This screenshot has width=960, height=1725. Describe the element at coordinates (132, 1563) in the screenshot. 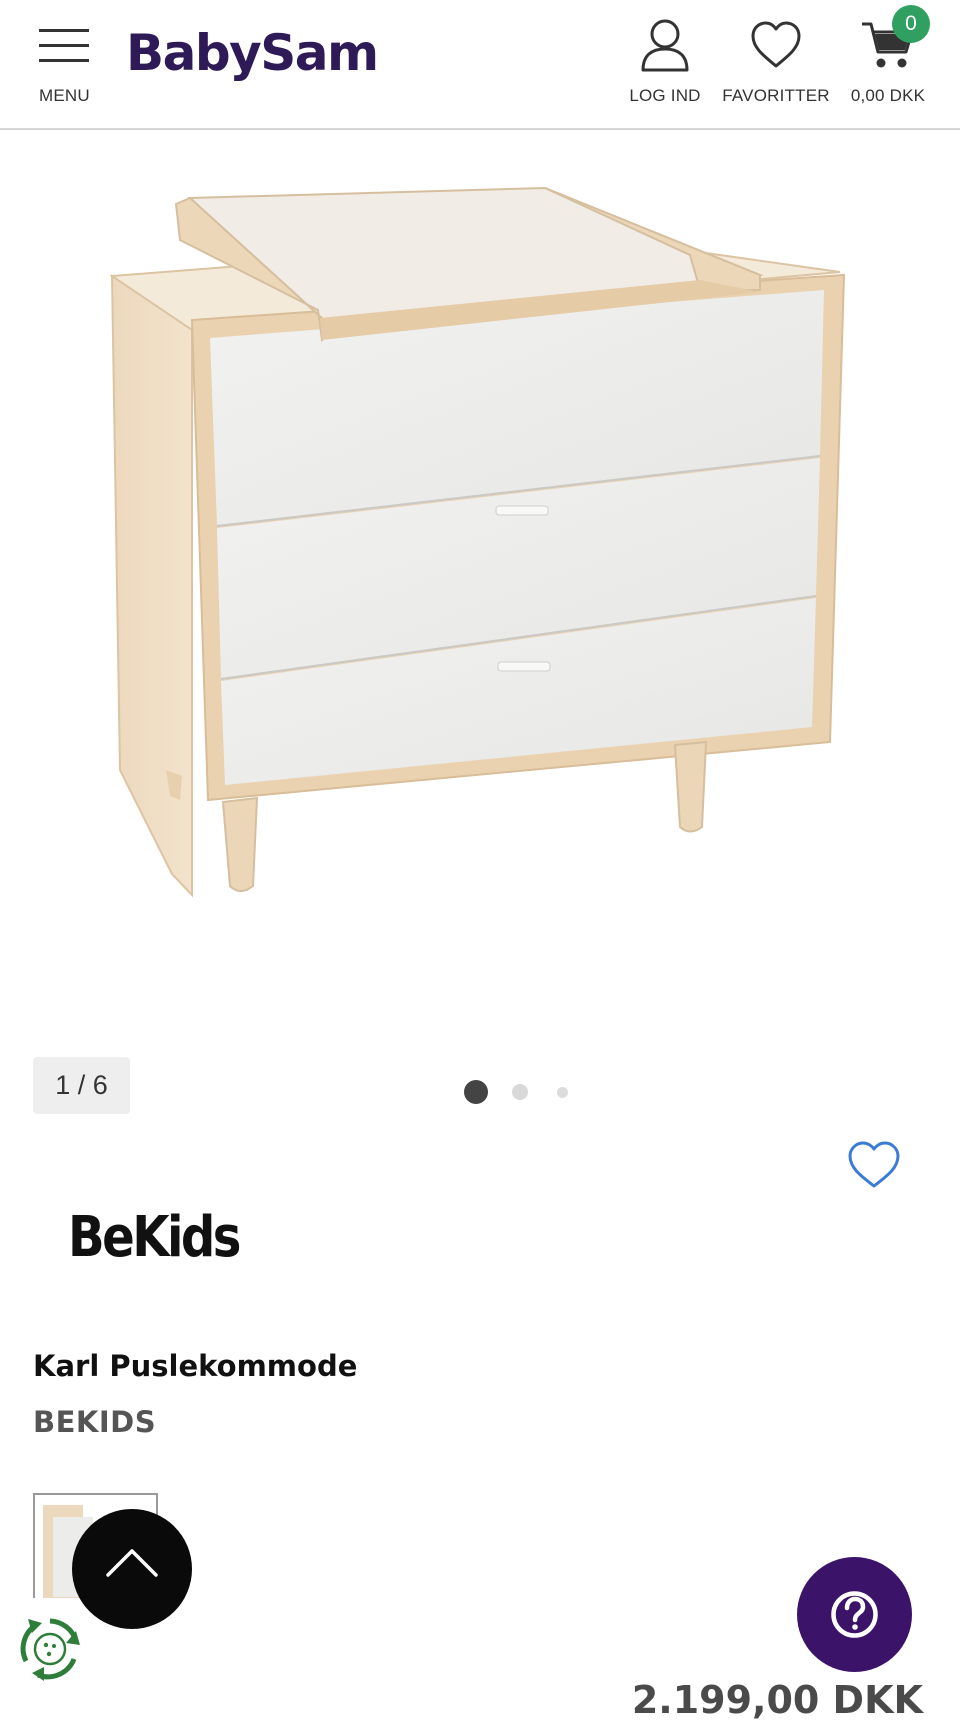

I see `chevron-up-icon` at that location.